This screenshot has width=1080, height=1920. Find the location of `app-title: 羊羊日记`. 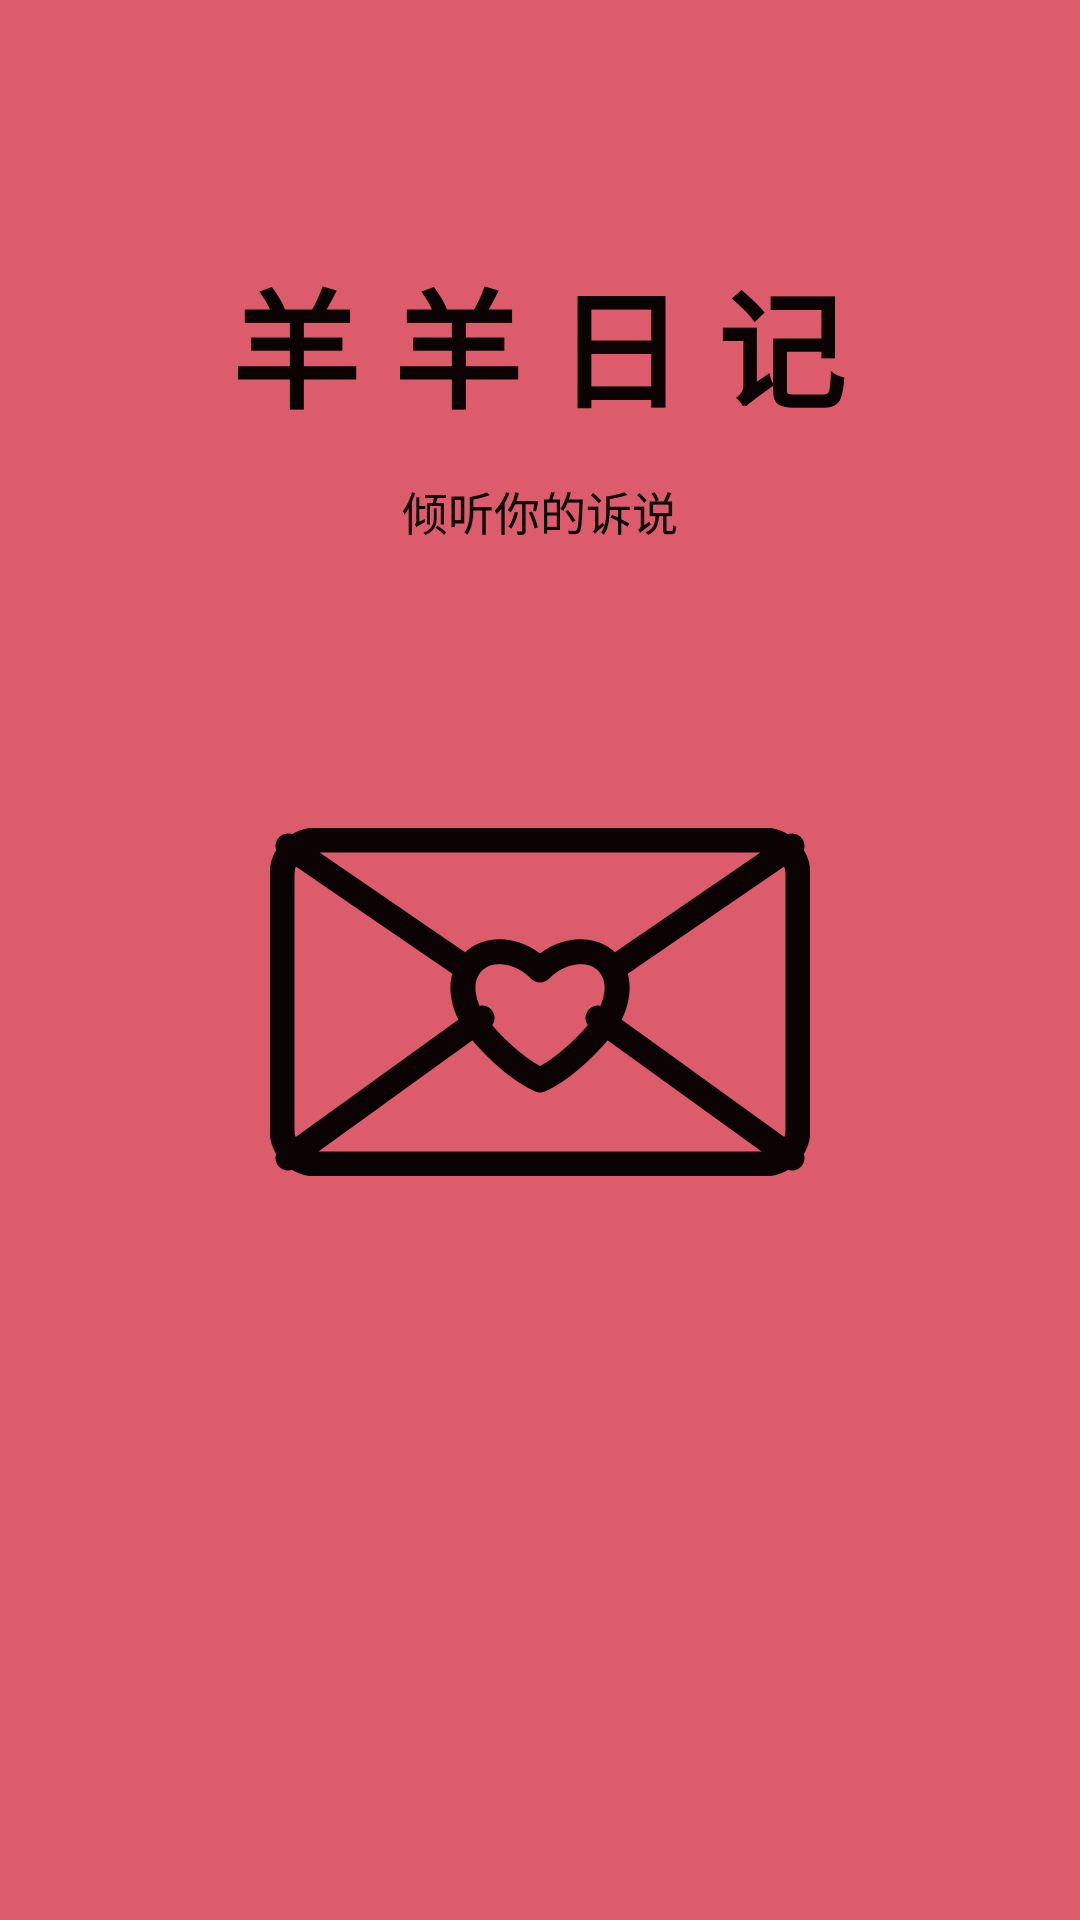

app-title: 羊羊日记 is located at coordinates (556, 353).